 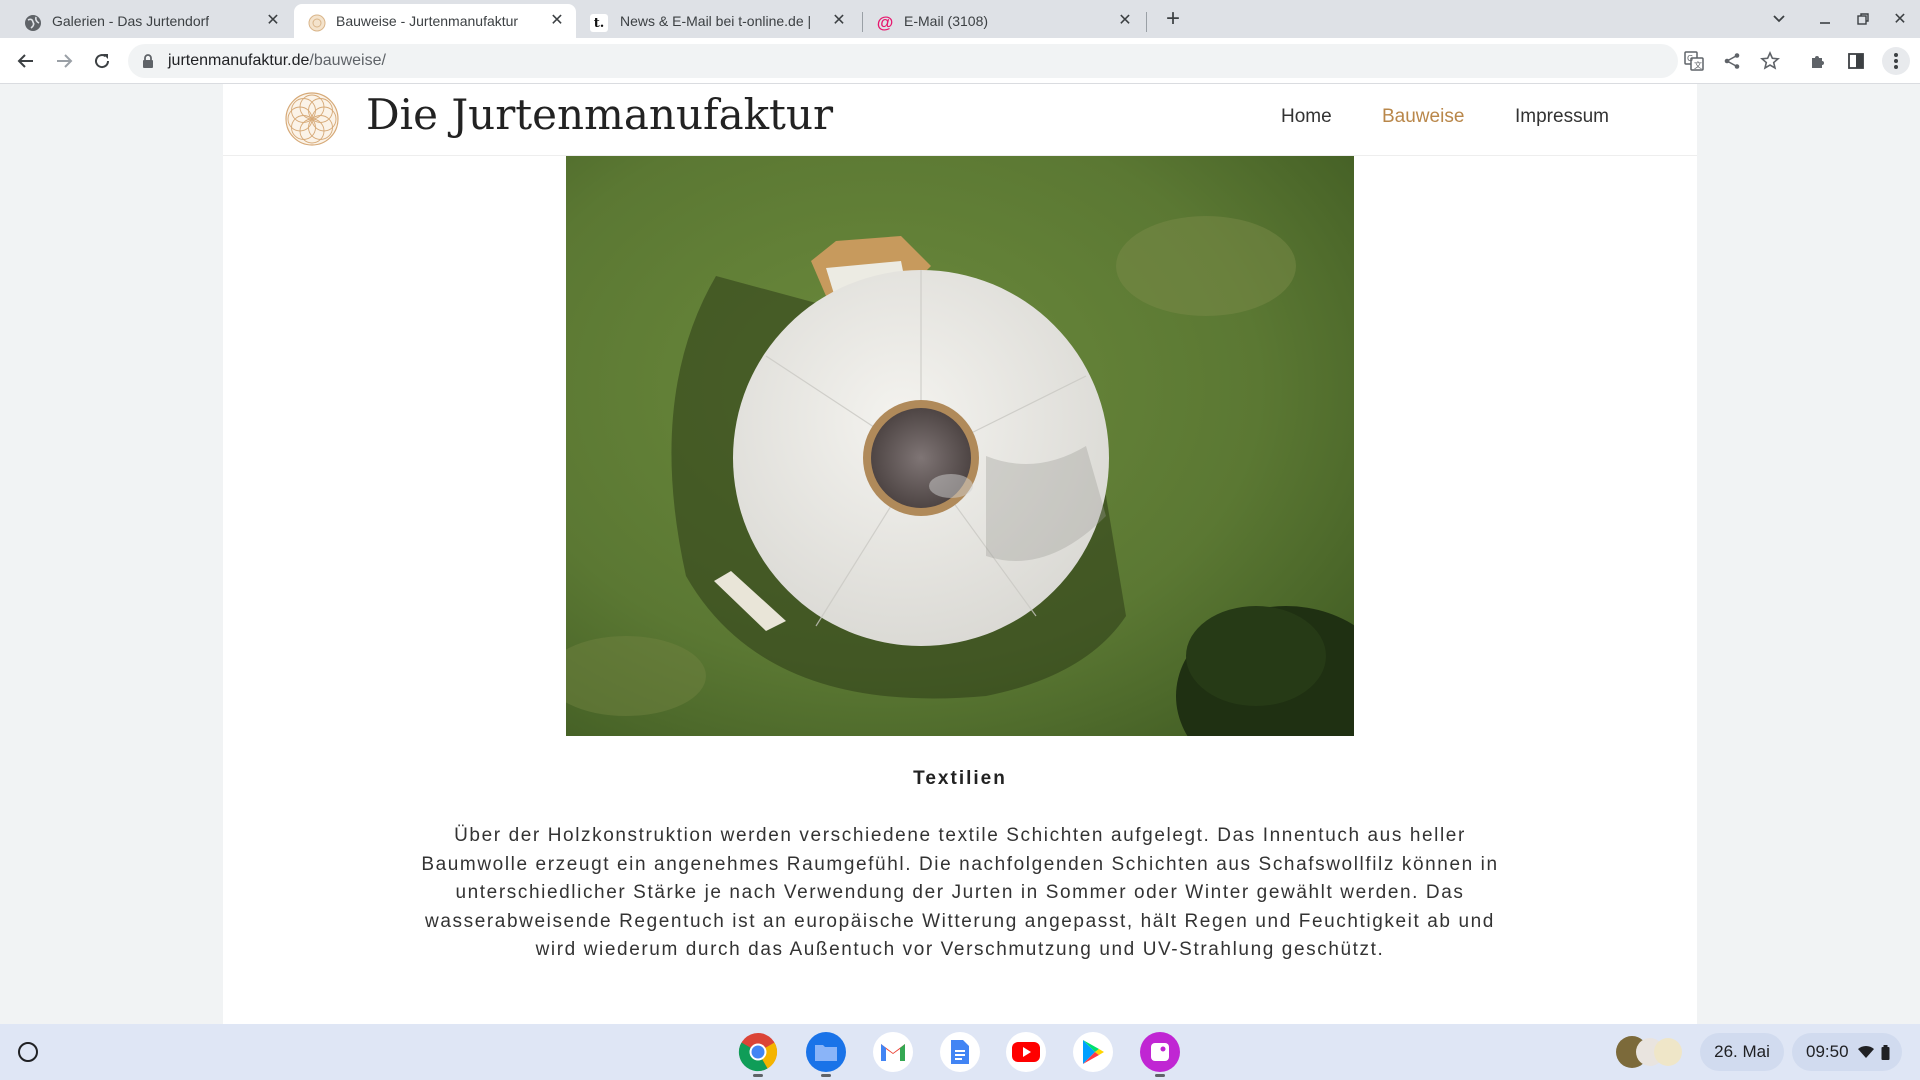 What do you see at coordinates (28, 1052) in the screenshot?
I see `launcher-icon` at bounding box center [28, 1052].